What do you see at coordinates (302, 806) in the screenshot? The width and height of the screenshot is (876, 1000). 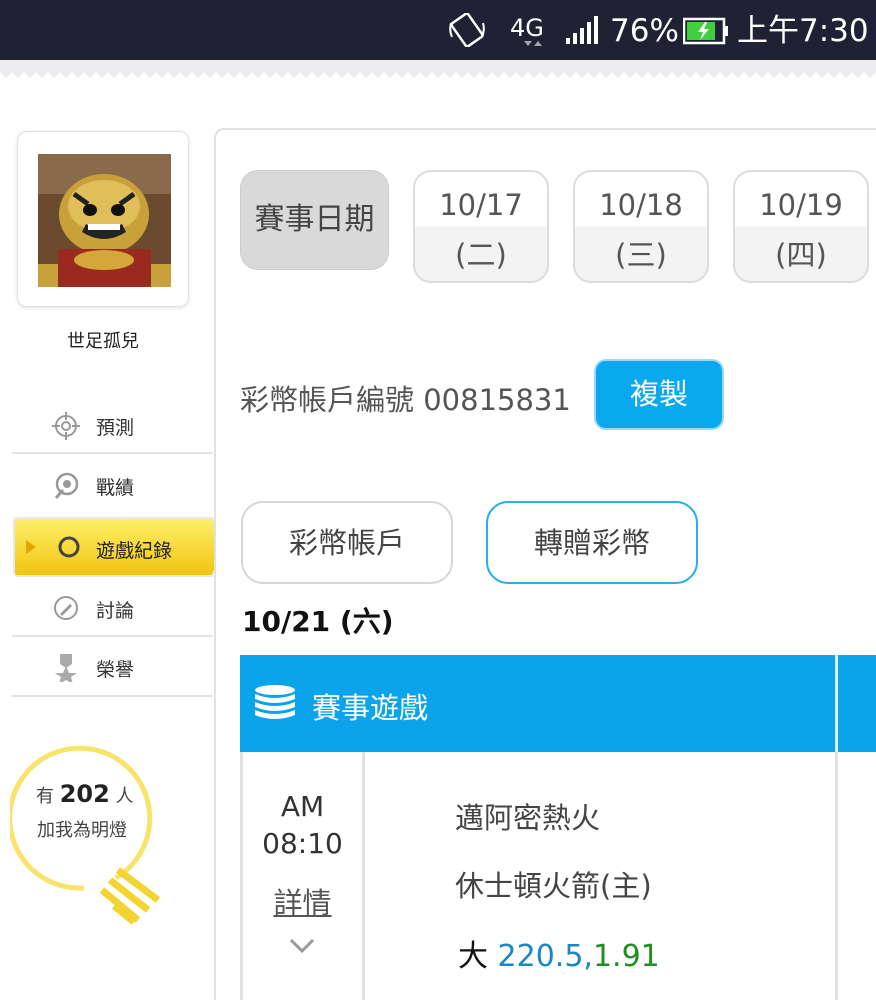 I see `match-ampm: AM` at bounding box center [302, 806].